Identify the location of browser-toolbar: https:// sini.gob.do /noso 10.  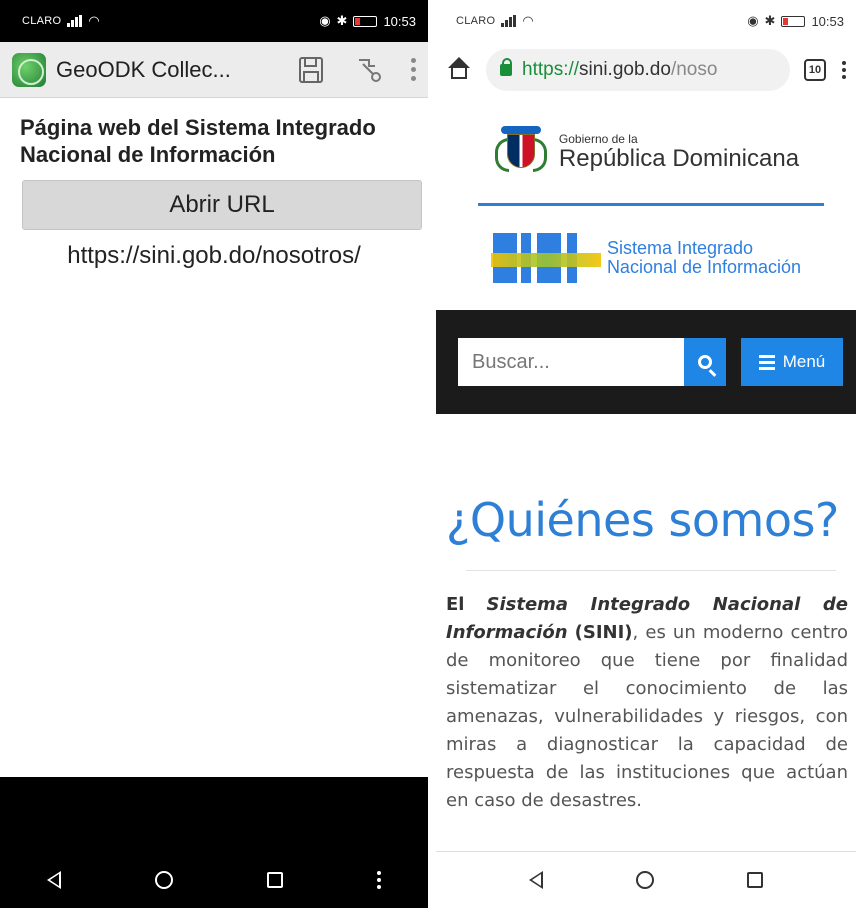
(646, 70).